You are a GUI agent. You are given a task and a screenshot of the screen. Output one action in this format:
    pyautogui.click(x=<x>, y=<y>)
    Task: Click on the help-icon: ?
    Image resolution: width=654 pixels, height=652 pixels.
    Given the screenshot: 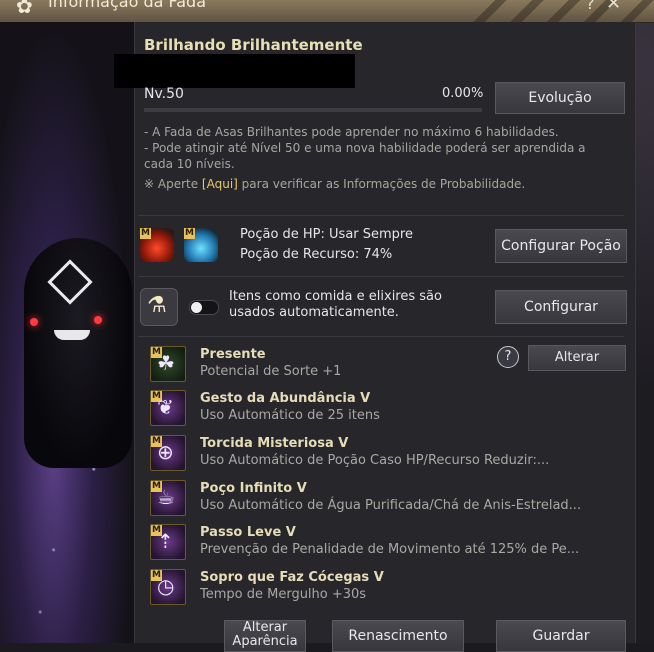 What is the action you would take?
    pyautogui.click(x=590, y=6)
    